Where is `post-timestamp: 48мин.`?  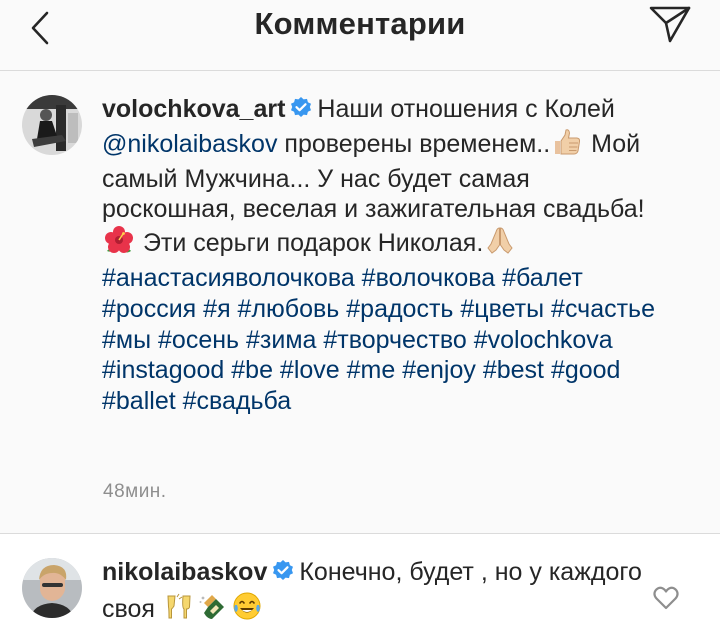 post-timestamp: 48мин. is located at coordinates (135, 491).